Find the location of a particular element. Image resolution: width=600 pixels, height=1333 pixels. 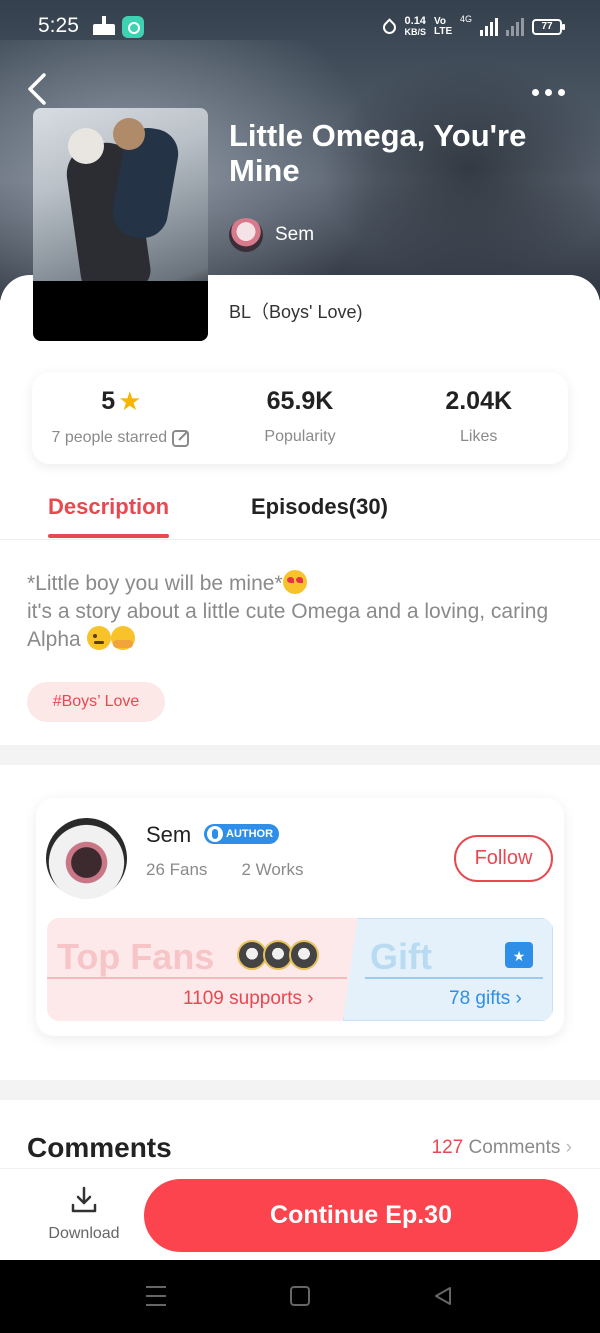

comments-title: Comments is located at coordinates (99, 1147).